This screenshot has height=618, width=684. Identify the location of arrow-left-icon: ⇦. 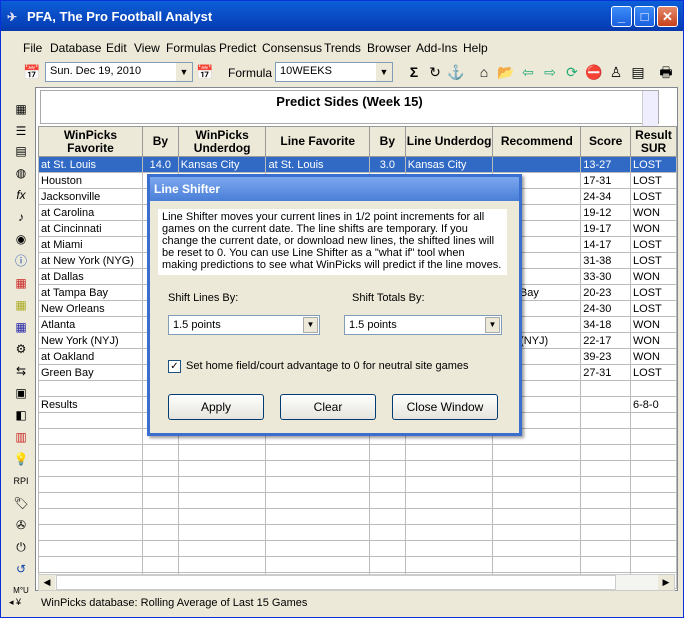
(528, 72).